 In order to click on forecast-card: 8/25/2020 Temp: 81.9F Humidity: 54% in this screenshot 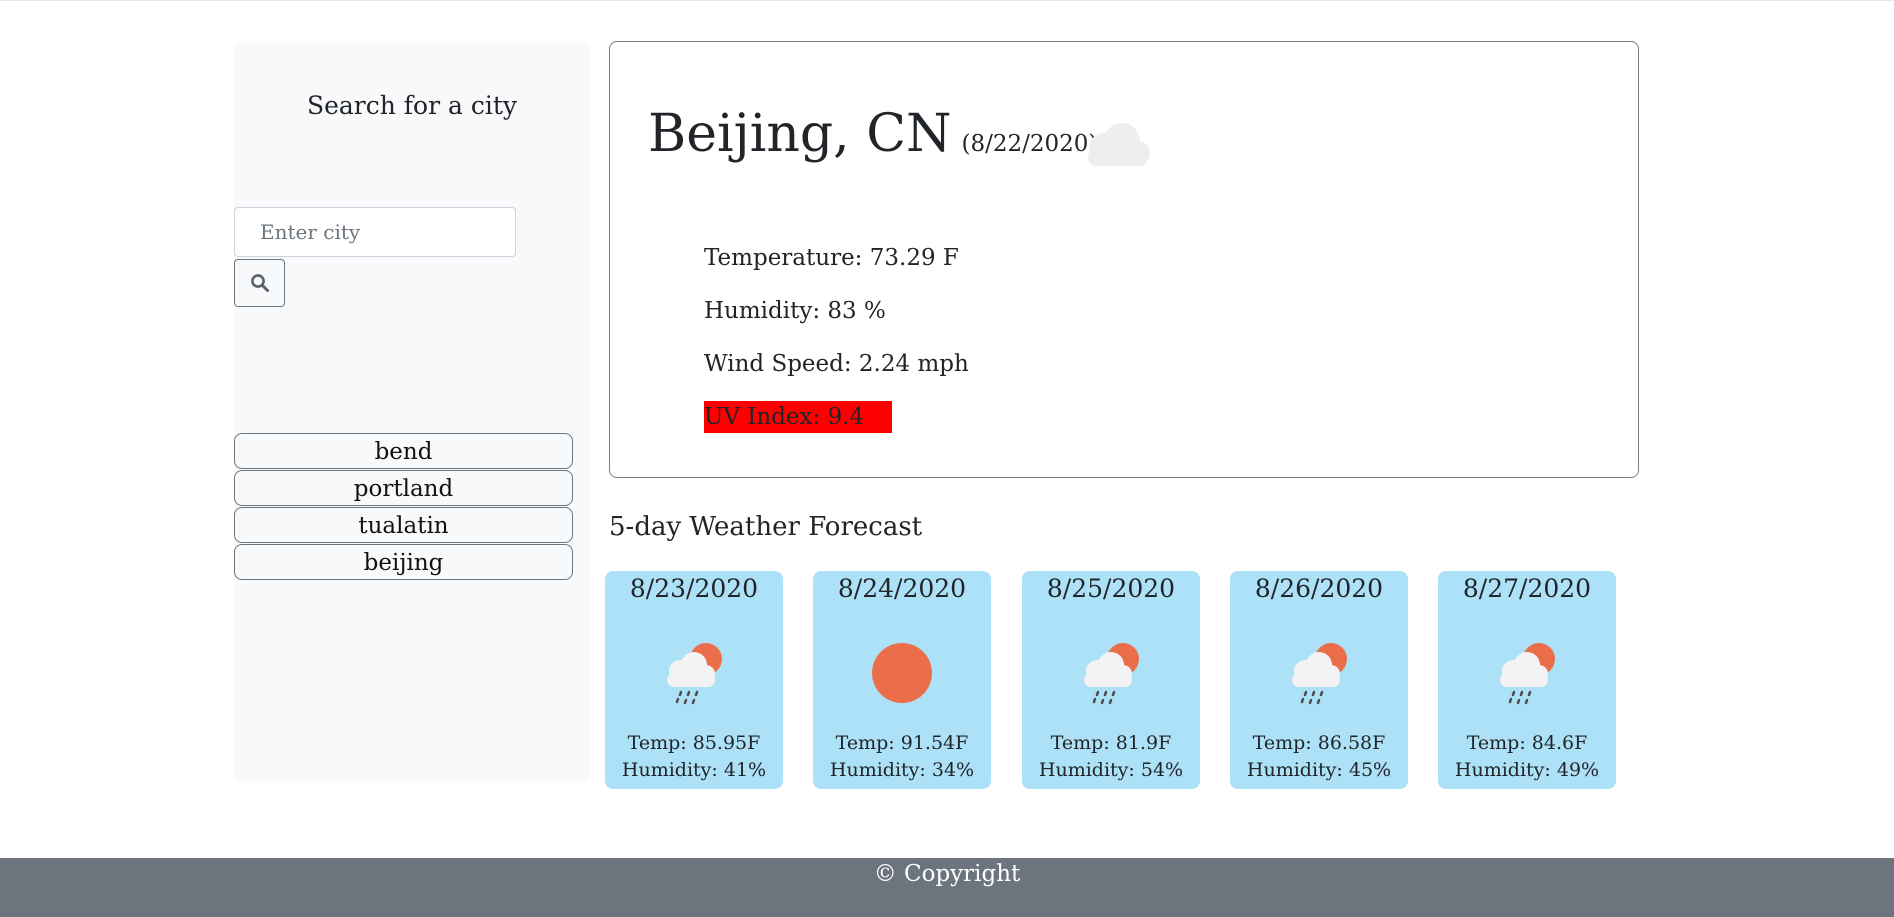, I will do `click(1111, 680)`.